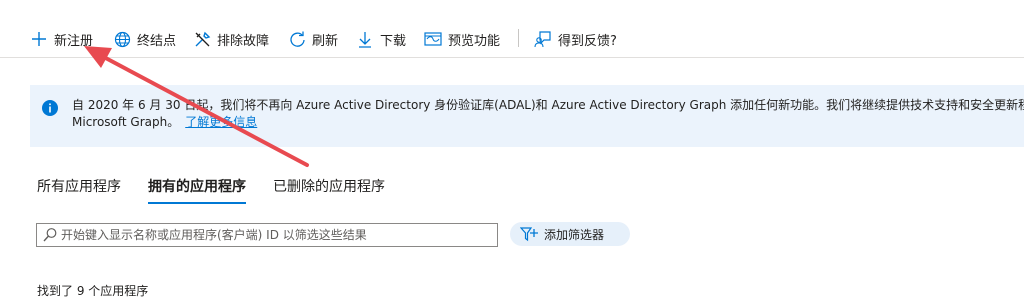  I want to click on globe-icon, so click(122, 39).